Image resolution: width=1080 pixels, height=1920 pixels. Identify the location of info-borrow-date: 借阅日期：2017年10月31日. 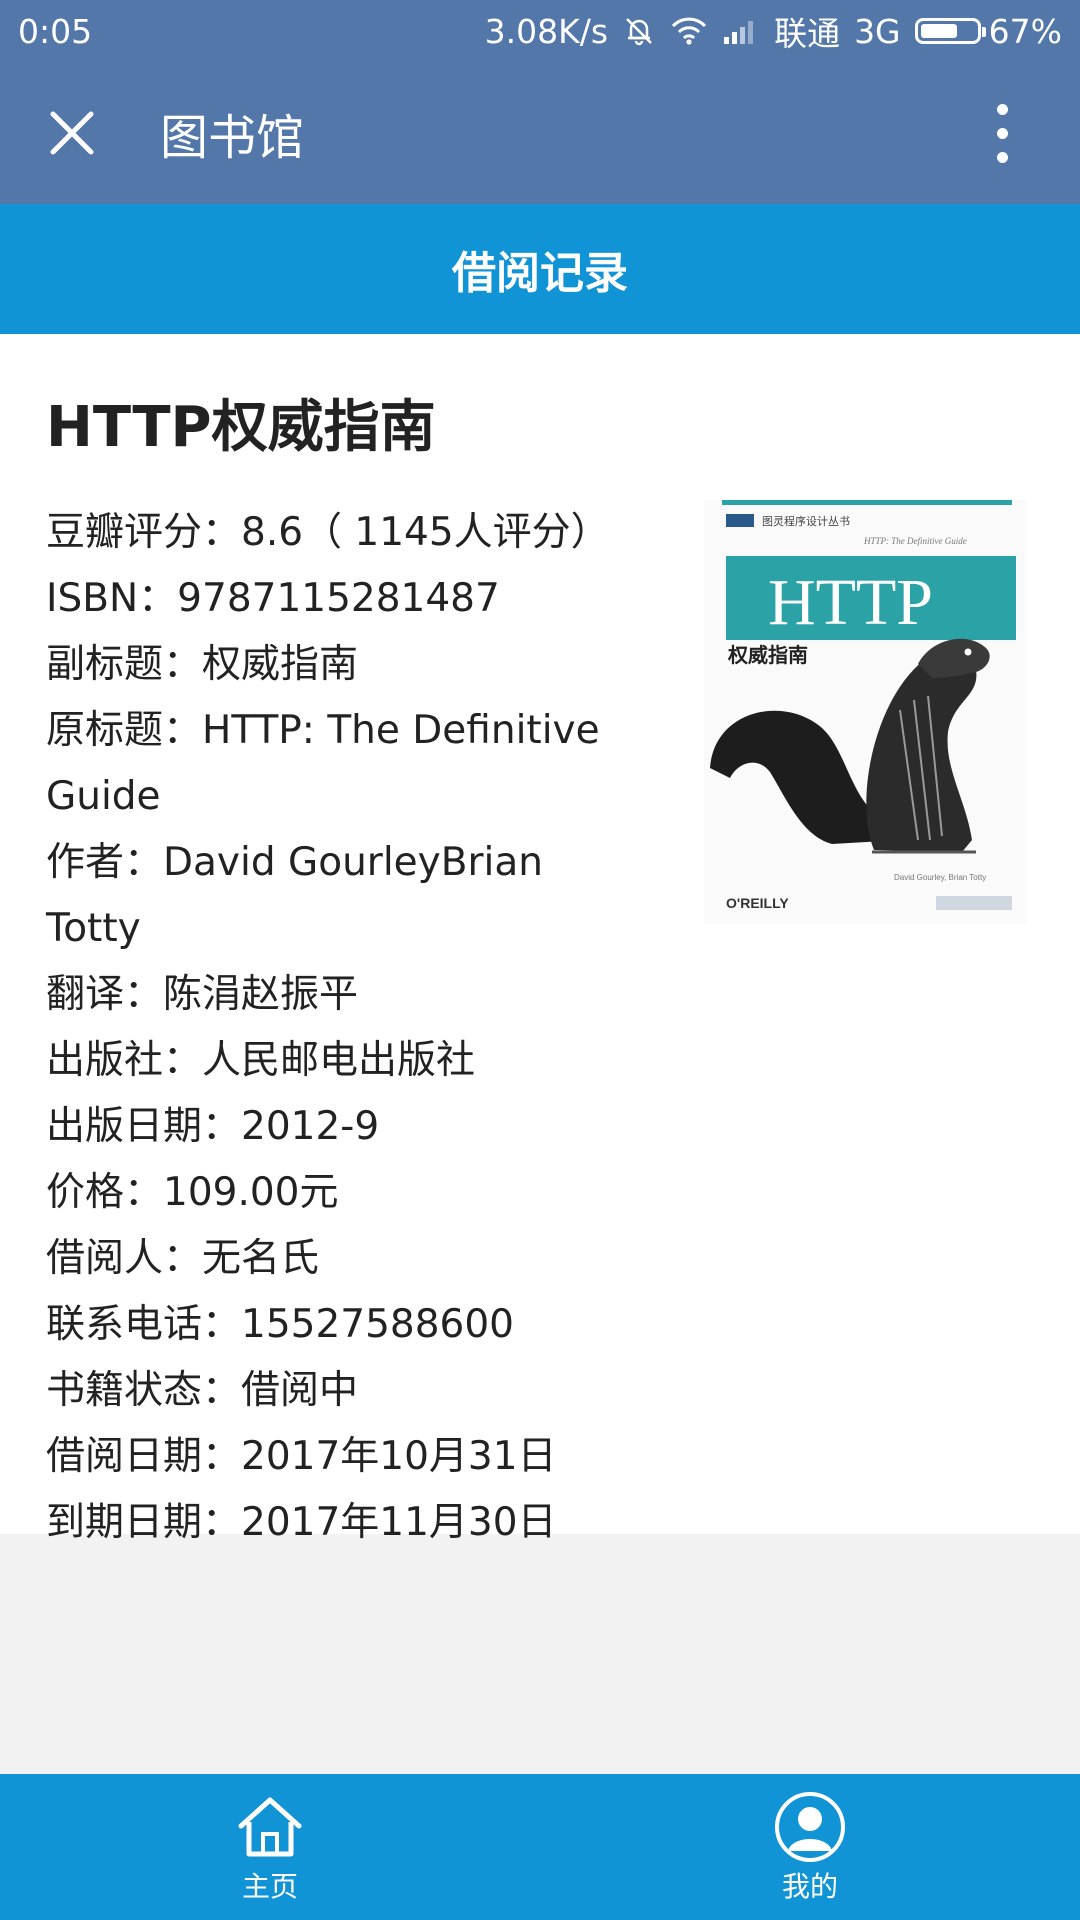
(301, 1456).